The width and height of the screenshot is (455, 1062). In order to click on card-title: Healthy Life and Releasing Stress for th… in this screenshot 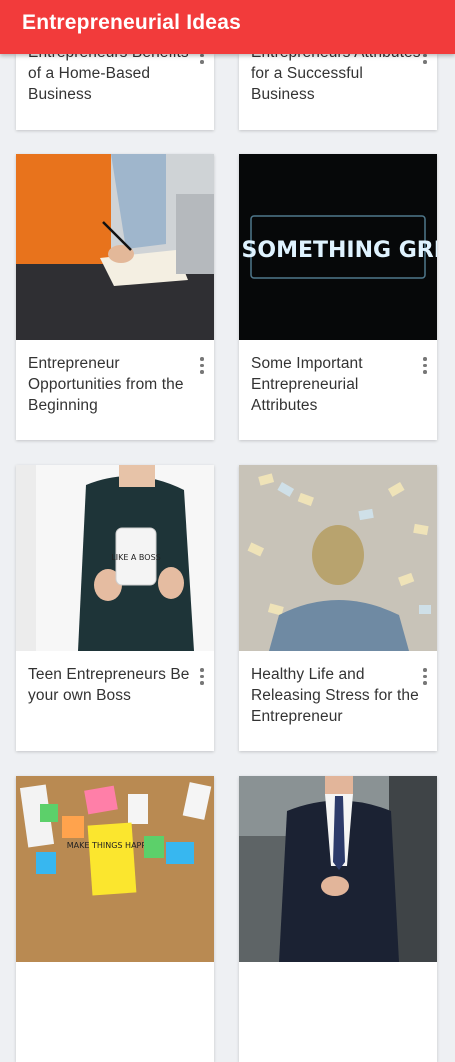, I will do `click(335, 695)`.